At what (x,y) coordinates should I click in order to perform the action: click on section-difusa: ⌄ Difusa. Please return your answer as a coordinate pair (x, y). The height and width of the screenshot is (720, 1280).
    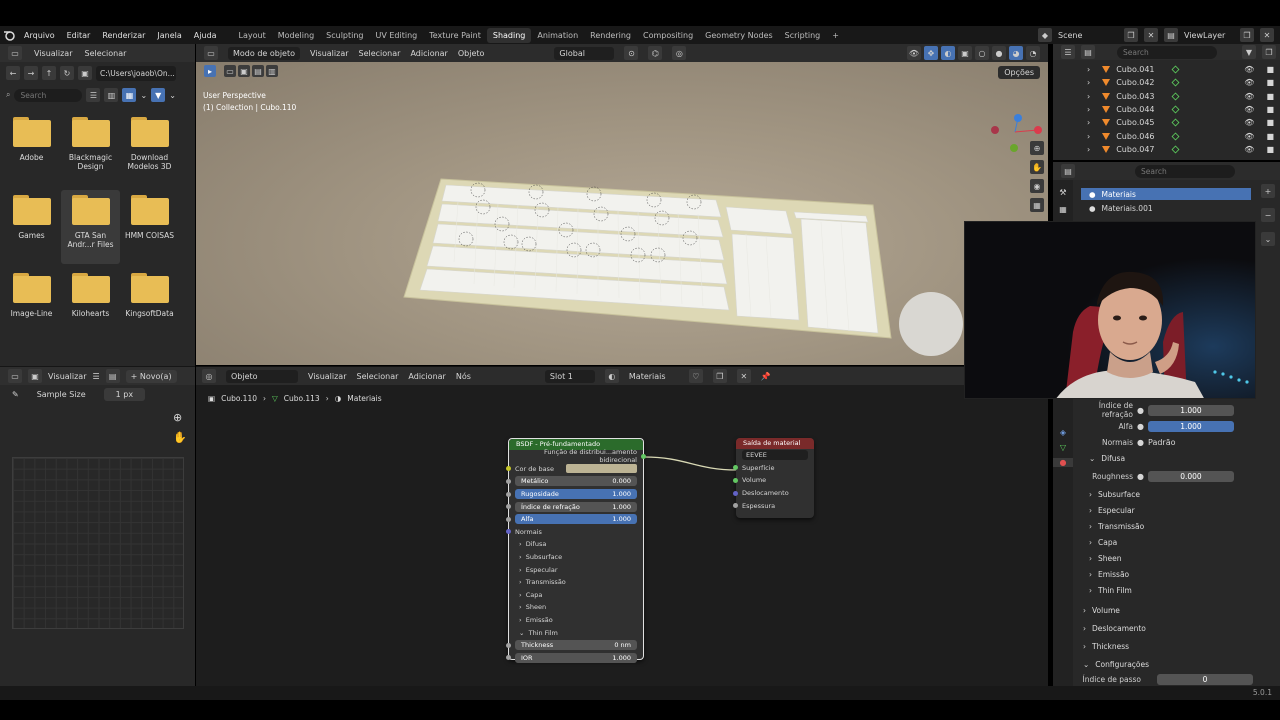
    Looking at the image, I should click on (1178, 458).